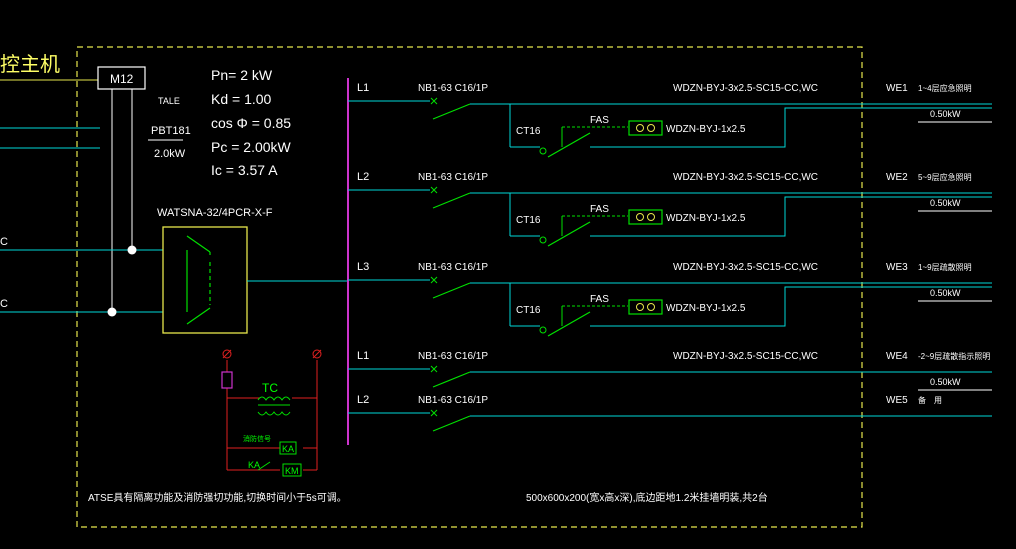 Image resolution: width=1016 pixels, height=549 pixels. I want to click on m12-label: M12, so click(122, 79).